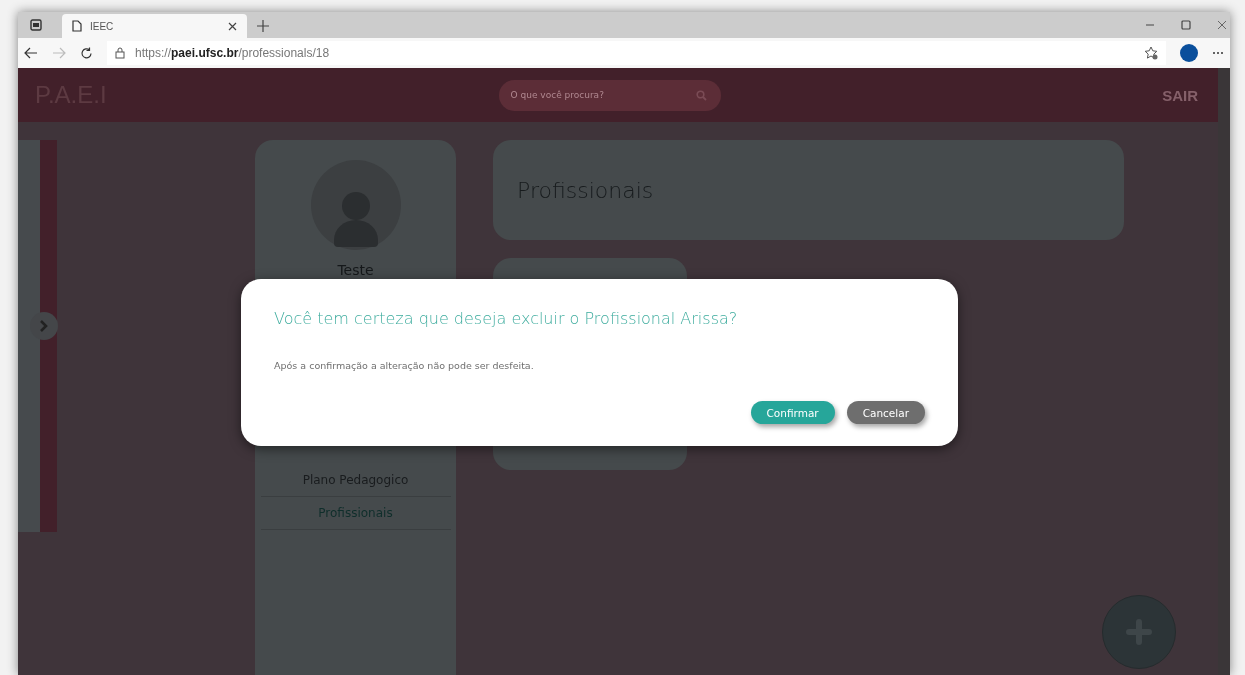  Describe the element at coordinates (1189, 53) in the screenshot. I see `profile-icon` at that location.